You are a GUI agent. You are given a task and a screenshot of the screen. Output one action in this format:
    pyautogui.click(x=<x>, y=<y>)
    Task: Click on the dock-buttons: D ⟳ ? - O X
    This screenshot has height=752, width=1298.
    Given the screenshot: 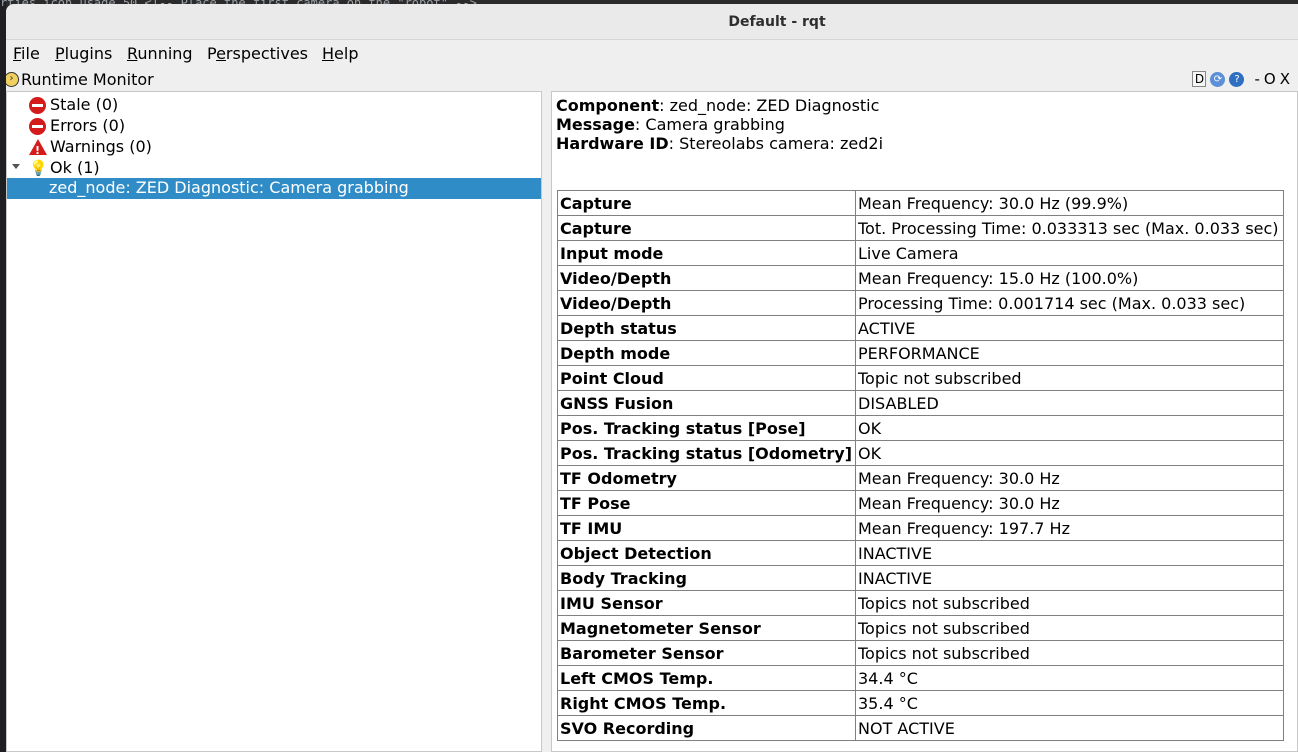 What is the action you would take?
    pyautogui.click(x=1241, y=79)
    